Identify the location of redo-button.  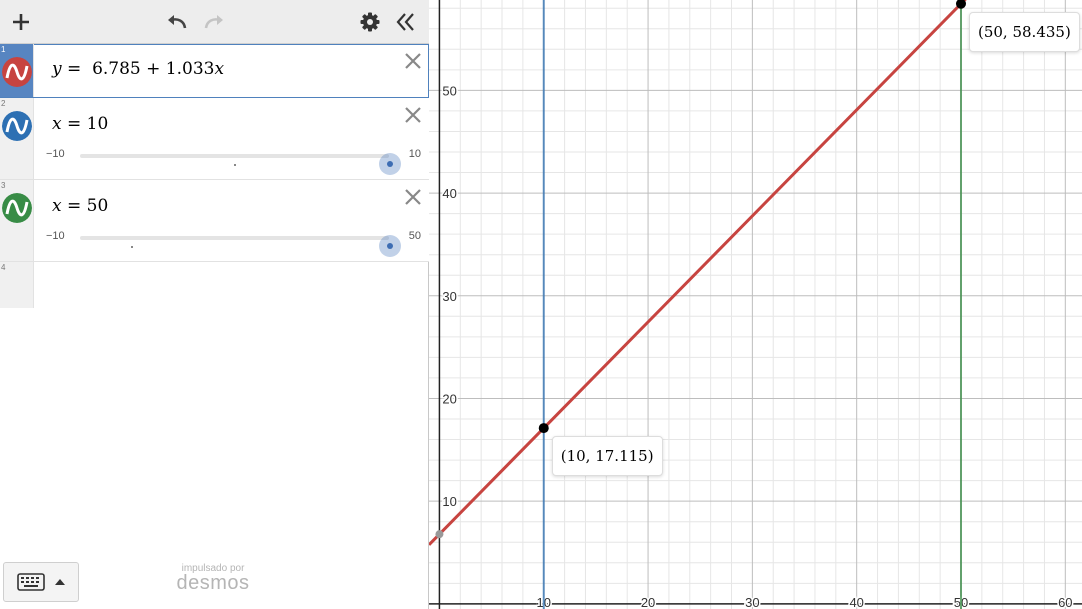
(214, 22).